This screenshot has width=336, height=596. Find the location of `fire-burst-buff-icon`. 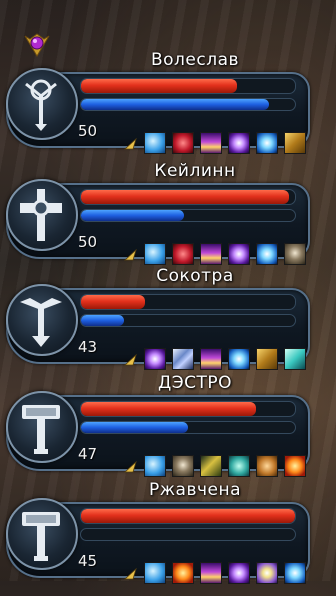

fire-burst-buff-icon is located at coordinates (295, 466).